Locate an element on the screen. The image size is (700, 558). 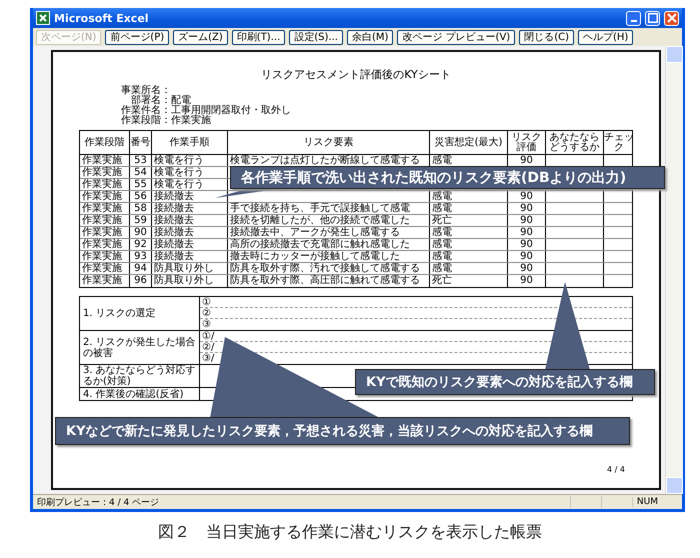
table-cell: 55 is located at coordinates (141, 184).